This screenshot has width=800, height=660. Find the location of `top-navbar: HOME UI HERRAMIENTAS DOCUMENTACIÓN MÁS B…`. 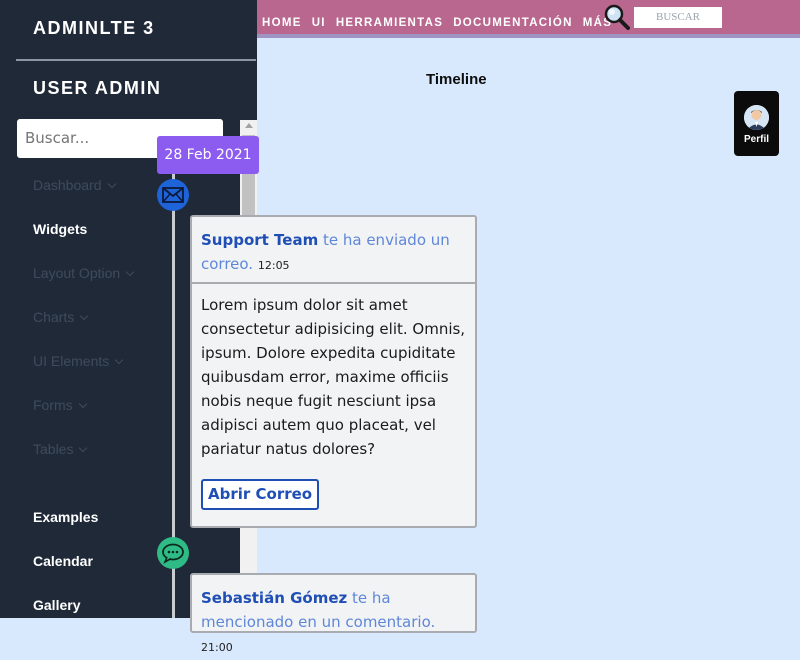

top-navbar: HOME UI HERRAMIENTAS DOCUMENTACIÓN MÁS B… is located at coordinates (528, 19).